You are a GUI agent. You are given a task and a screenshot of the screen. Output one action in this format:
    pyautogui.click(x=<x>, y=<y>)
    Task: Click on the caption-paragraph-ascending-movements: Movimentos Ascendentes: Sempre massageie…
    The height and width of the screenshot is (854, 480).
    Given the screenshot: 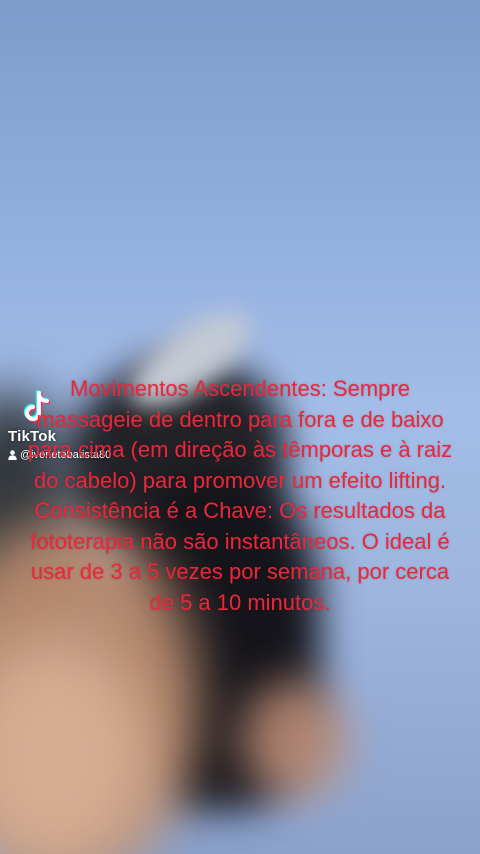 What is the action you would take?
    pyautogui.click(x=240, y=434)
    